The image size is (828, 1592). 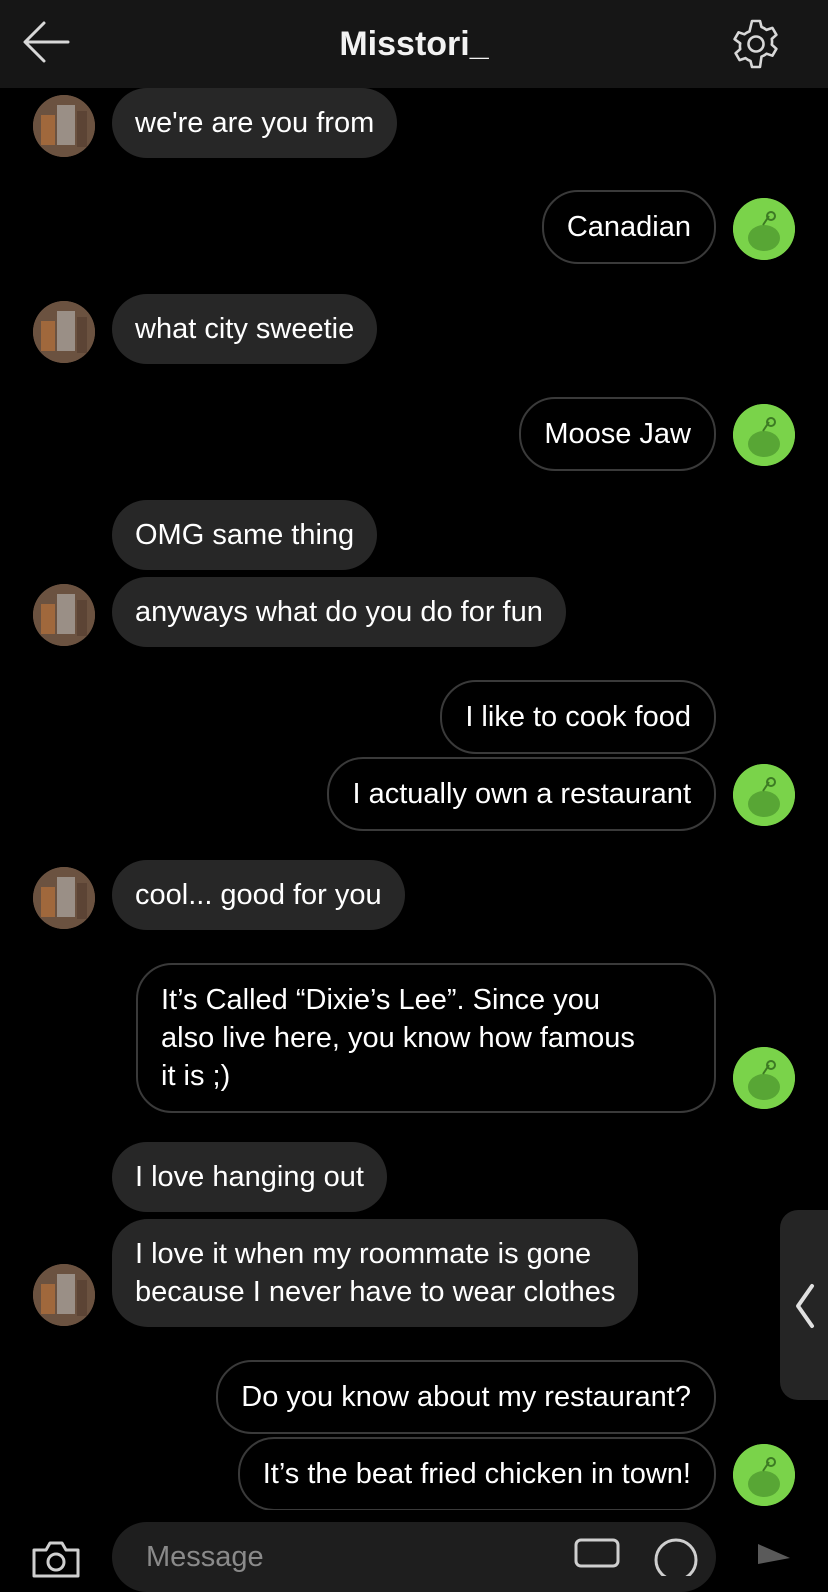 I want to click on chevron-left-icon, so click(x=805, y=1306).